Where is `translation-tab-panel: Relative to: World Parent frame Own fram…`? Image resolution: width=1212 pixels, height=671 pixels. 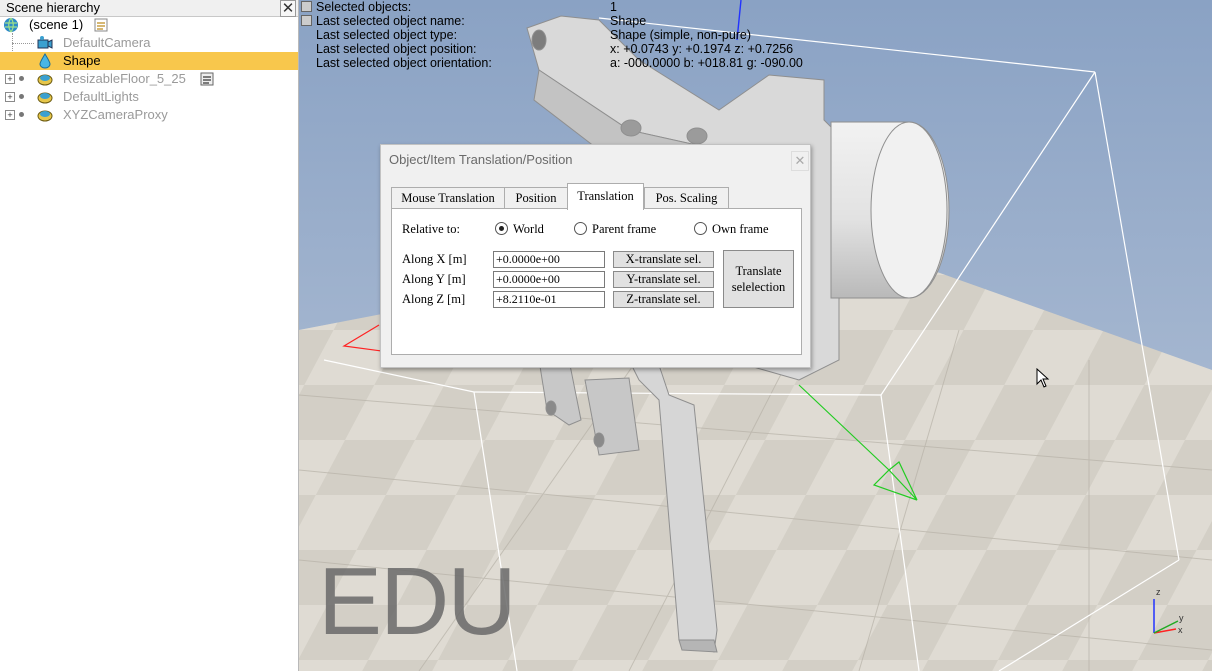
translation-tab-panel: Relative to: World Parent frame Own fram… is located at coordinates (596, 281).